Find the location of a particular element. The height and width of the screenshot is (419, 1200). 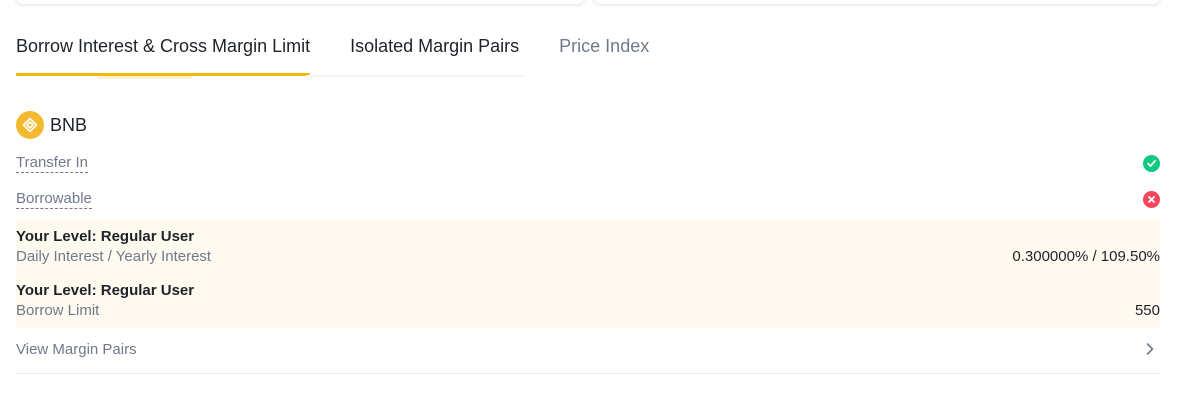

coin-name: BNB is located at coordinates (69, 124).